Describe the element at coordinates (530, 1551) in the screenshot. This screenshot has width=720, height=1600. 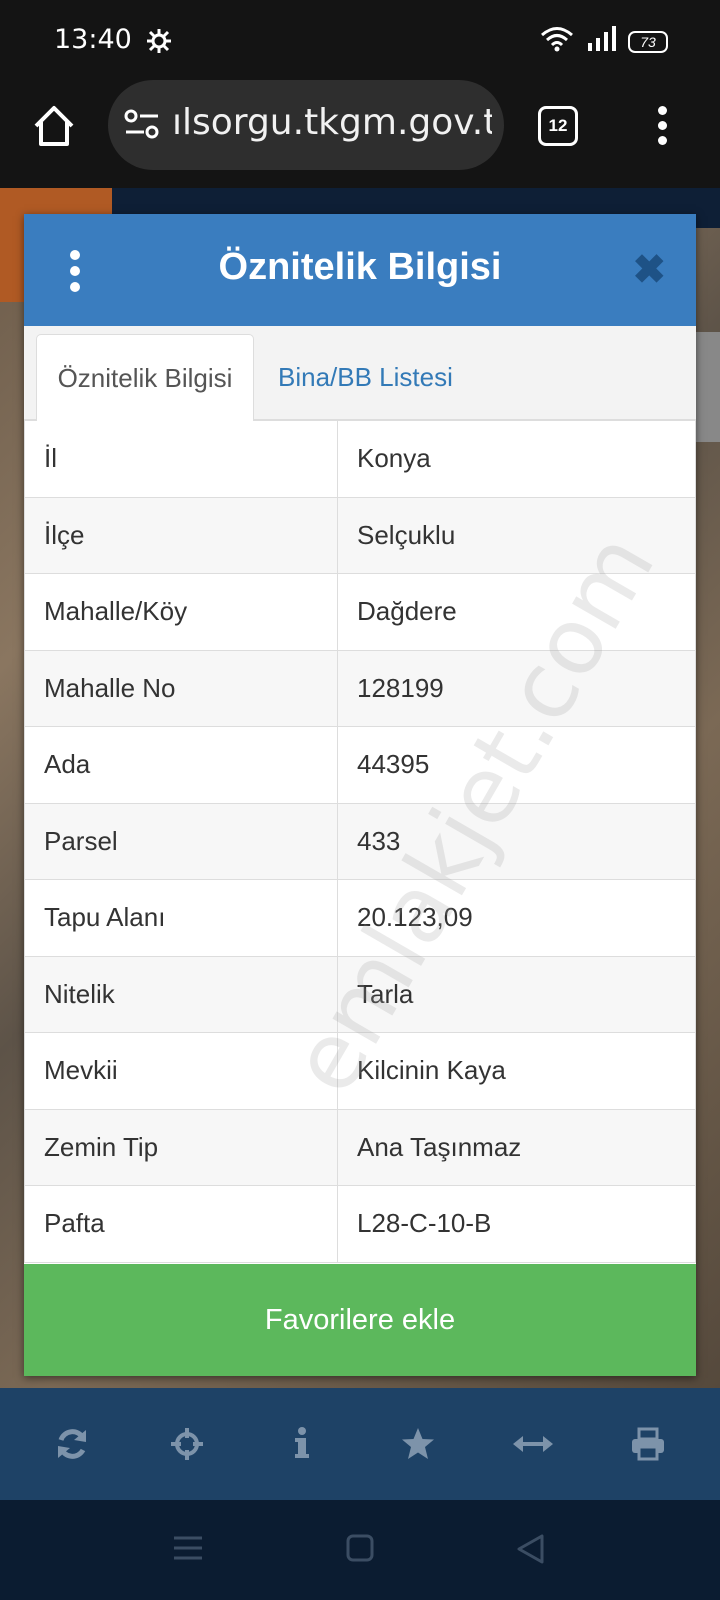
I see `back-triangle-icon` at that location.